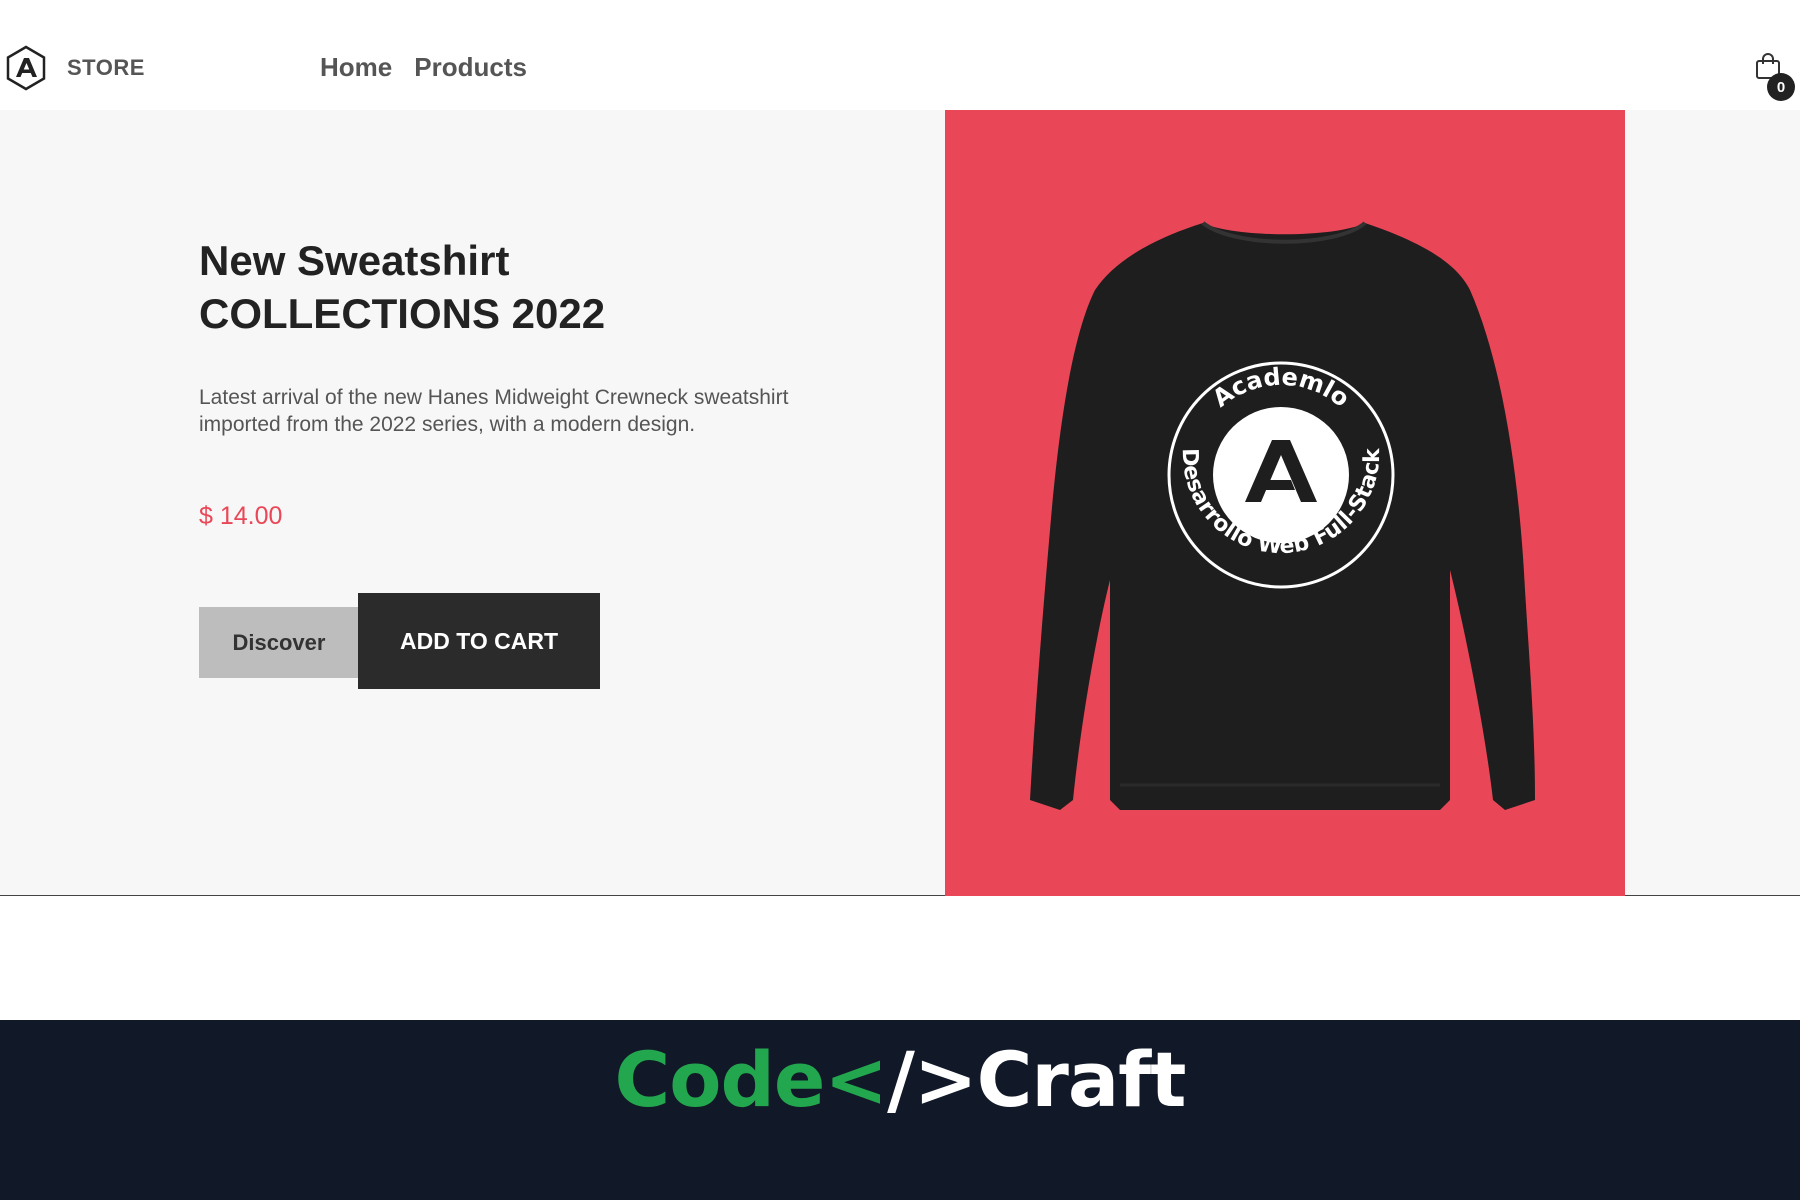 The width and height of the screenshot is (1800, 1200). Describe the element at coordinates (470, 67) in the screenshot. I see `nav-link-products: Products` at that location.